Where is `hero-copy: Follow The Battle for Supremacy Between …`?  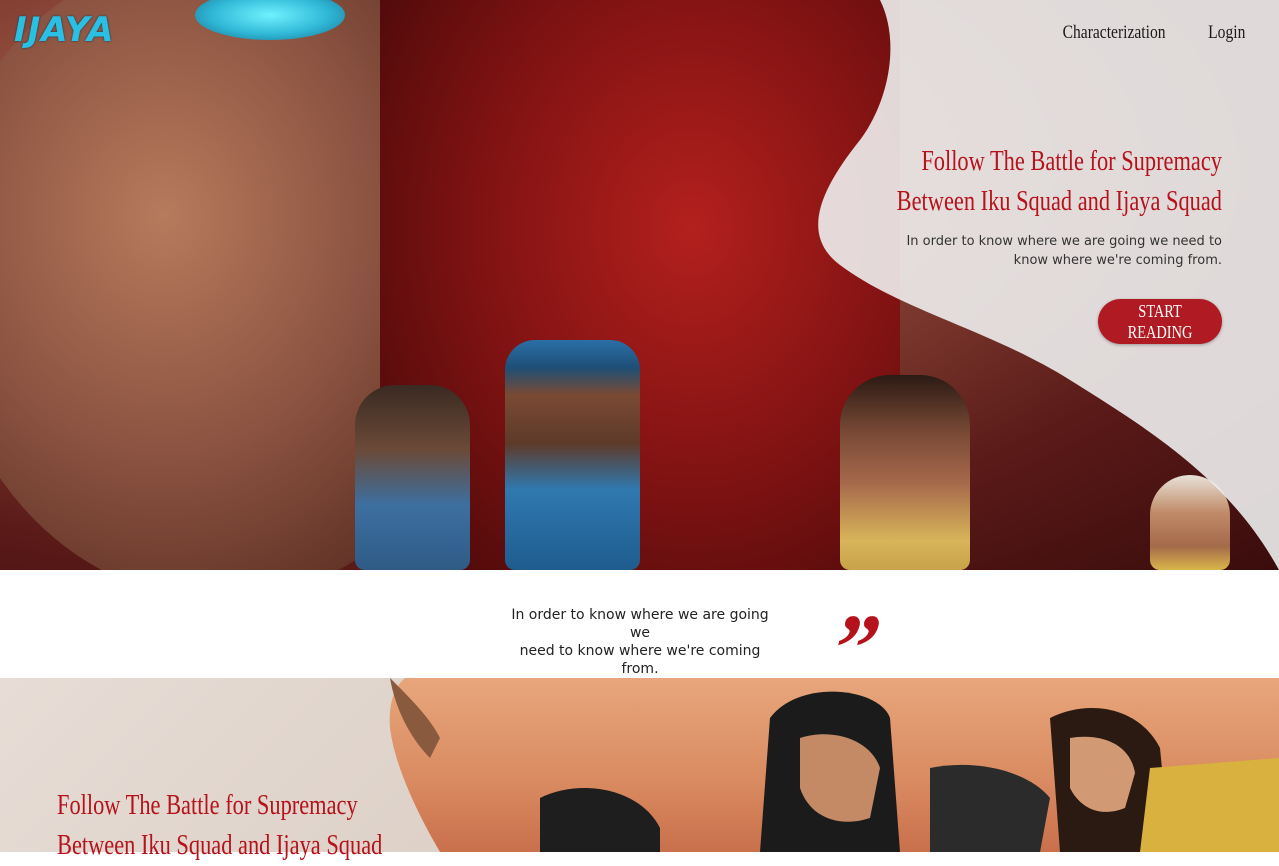
hero-copy: Follow The Battle for Supremacy Between … is located at coordinates (1012, 206).